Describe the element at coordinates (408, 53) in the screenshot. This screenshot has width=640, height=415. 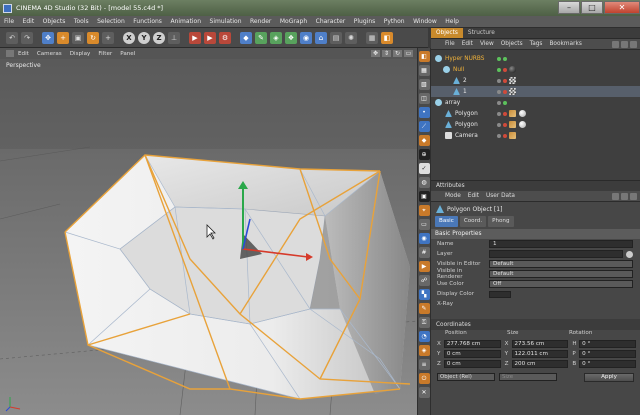
I see `toggle-view-icon: ▭` at that location.